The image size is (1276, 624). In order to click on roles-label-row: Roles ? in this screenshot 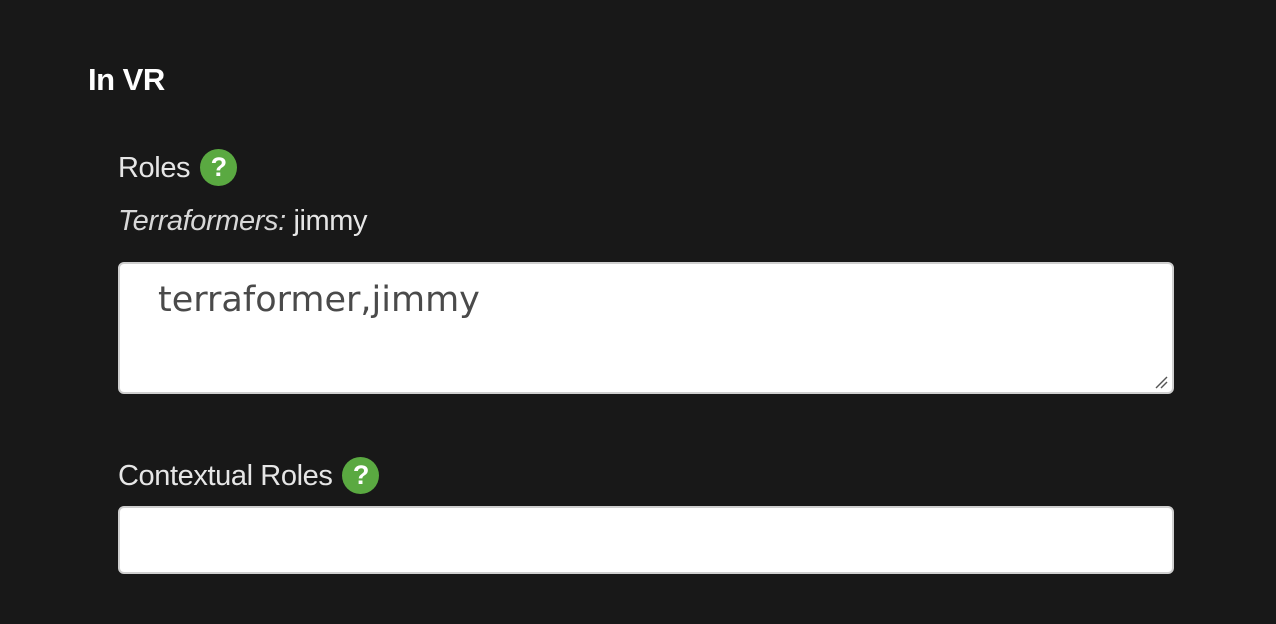, I will do `click(178, 167)`.